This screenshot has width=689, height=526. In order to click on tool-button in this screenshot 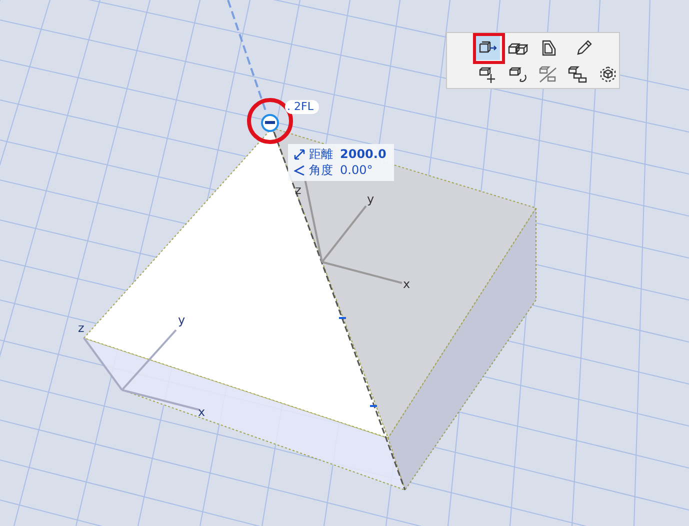, I will do `click(488, 48)`.